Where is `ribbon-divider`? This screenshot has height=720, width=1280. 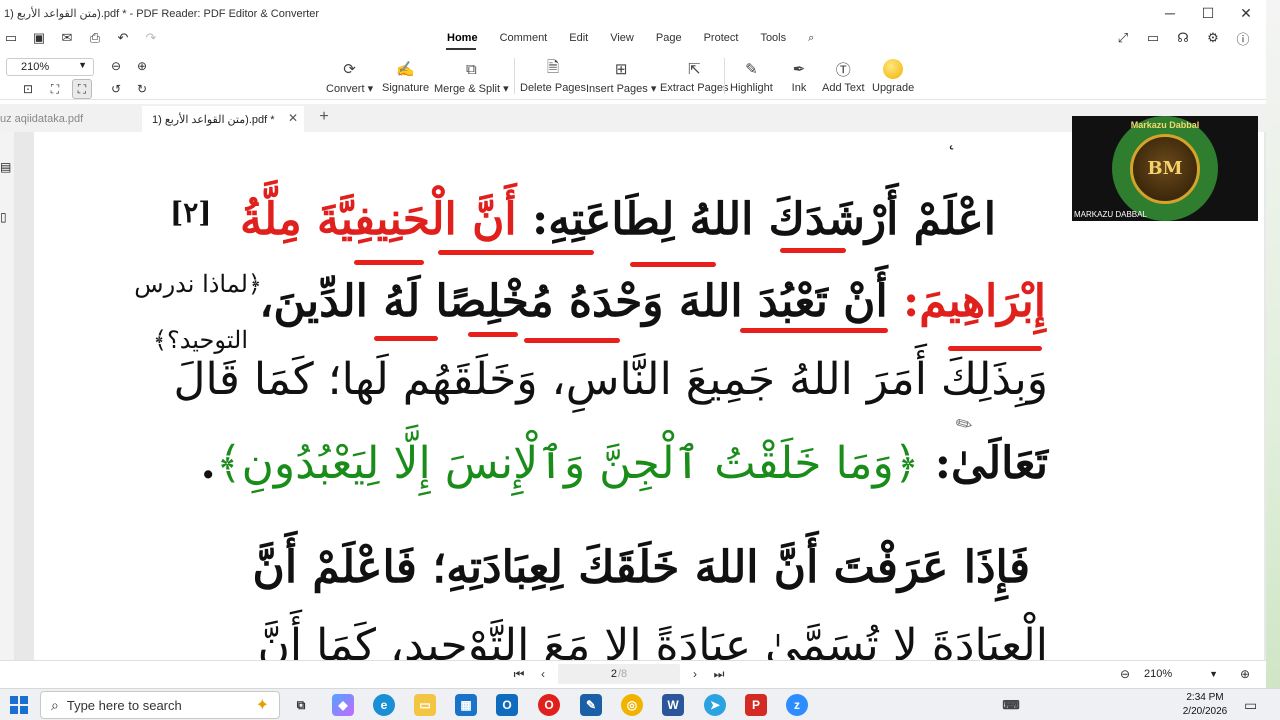
ribbon-divider is located at coordinates (514, 76).